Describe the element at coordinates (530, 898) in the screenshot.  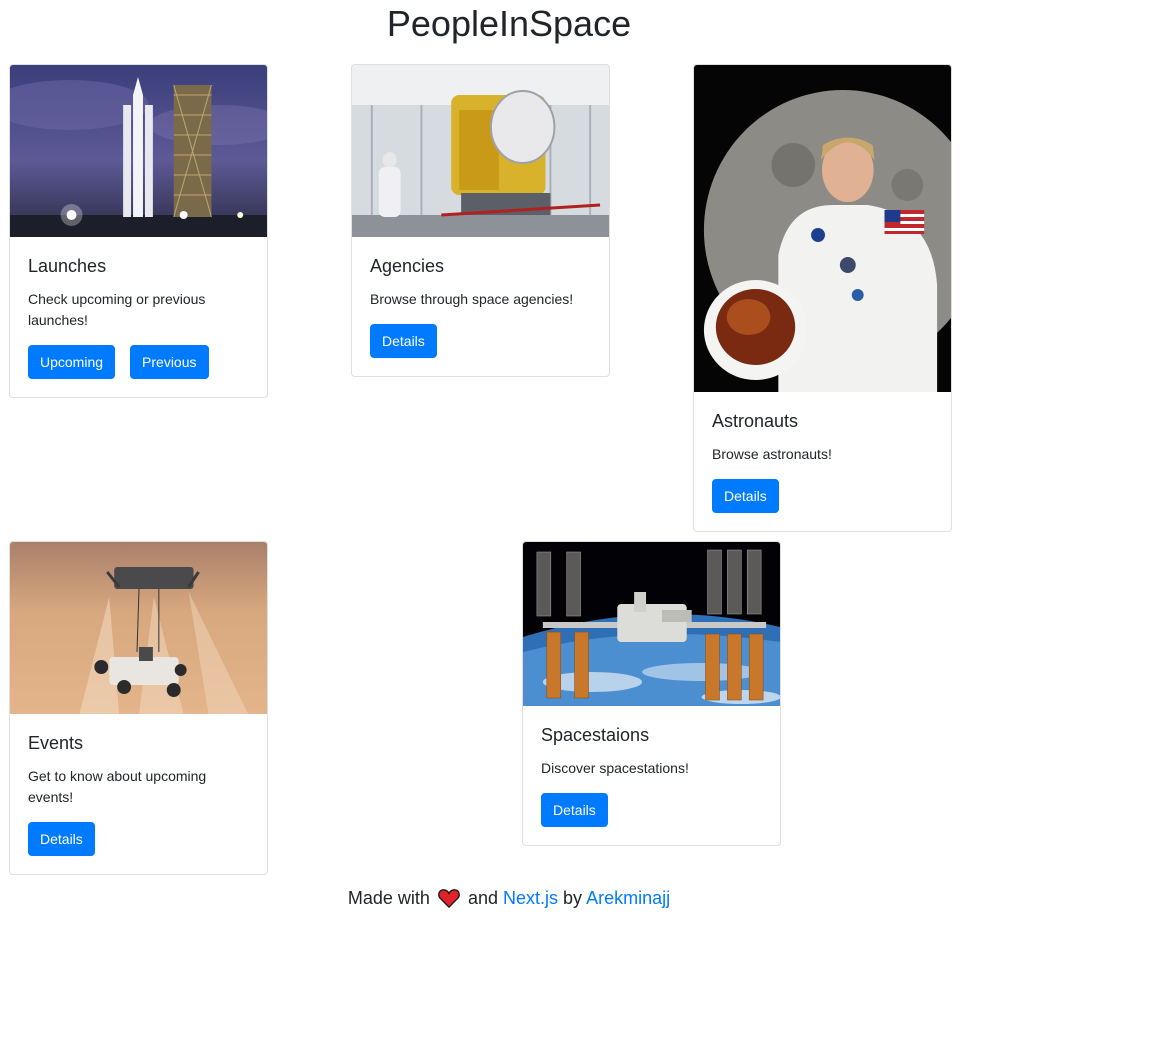
I see `nextjs-link: Next.js` at that location.